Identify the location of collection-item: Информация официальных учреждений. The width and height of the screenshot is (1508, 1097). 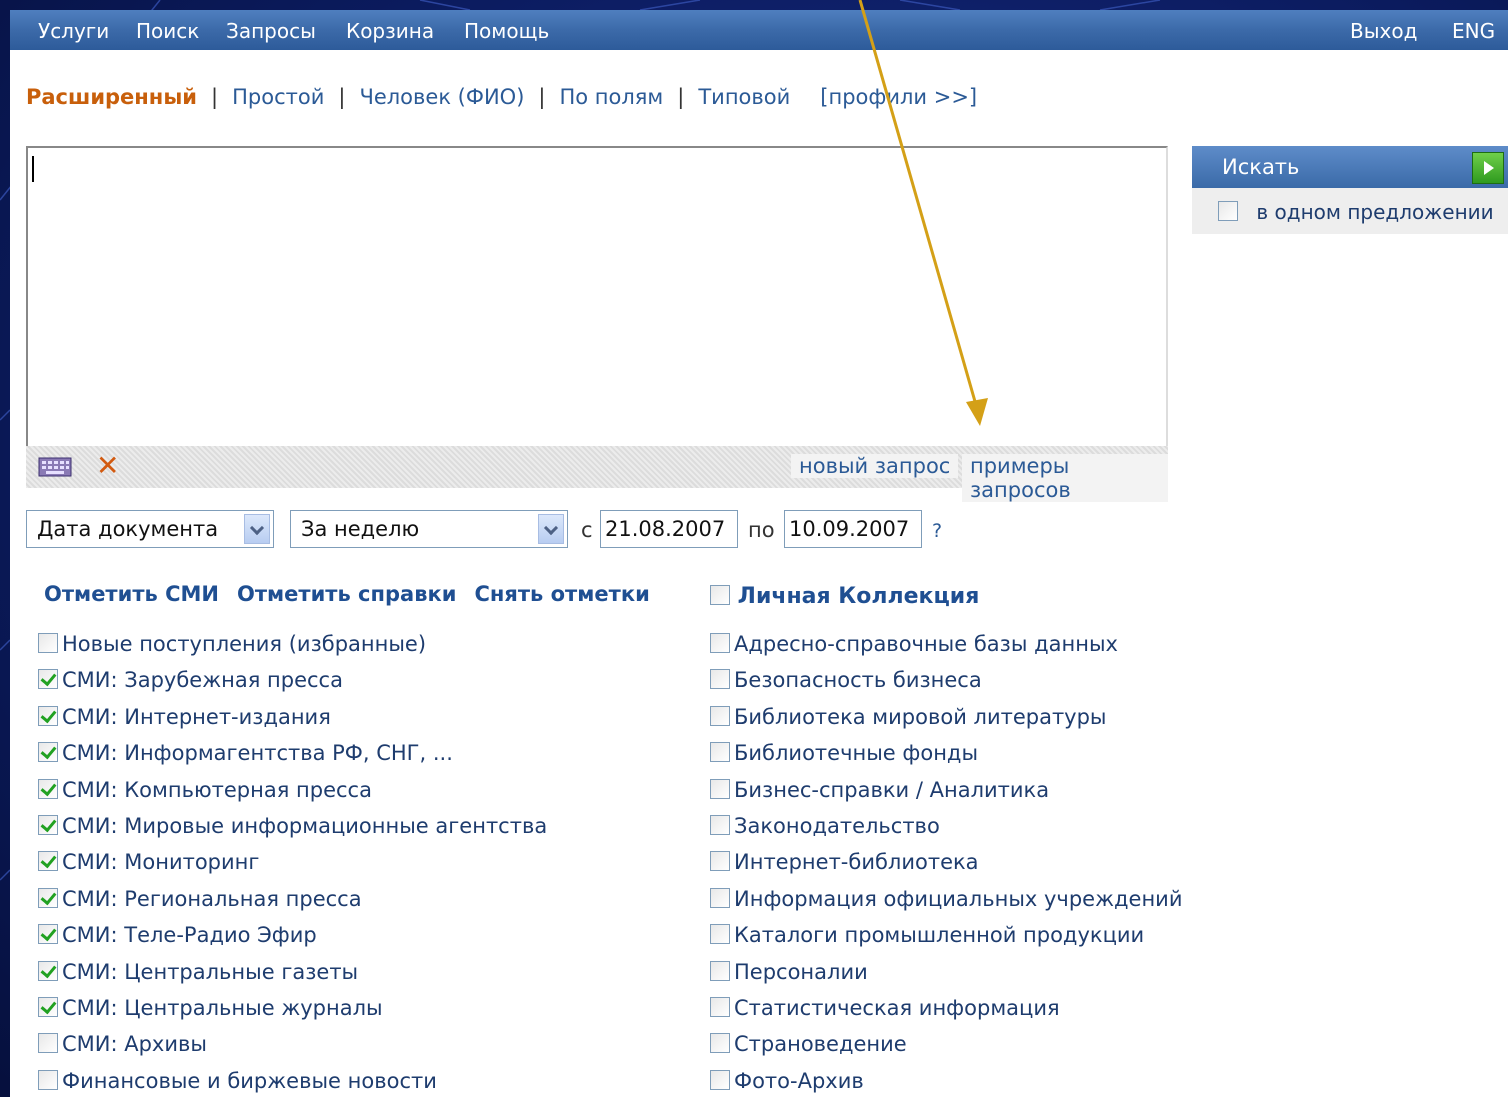
(946, 902).